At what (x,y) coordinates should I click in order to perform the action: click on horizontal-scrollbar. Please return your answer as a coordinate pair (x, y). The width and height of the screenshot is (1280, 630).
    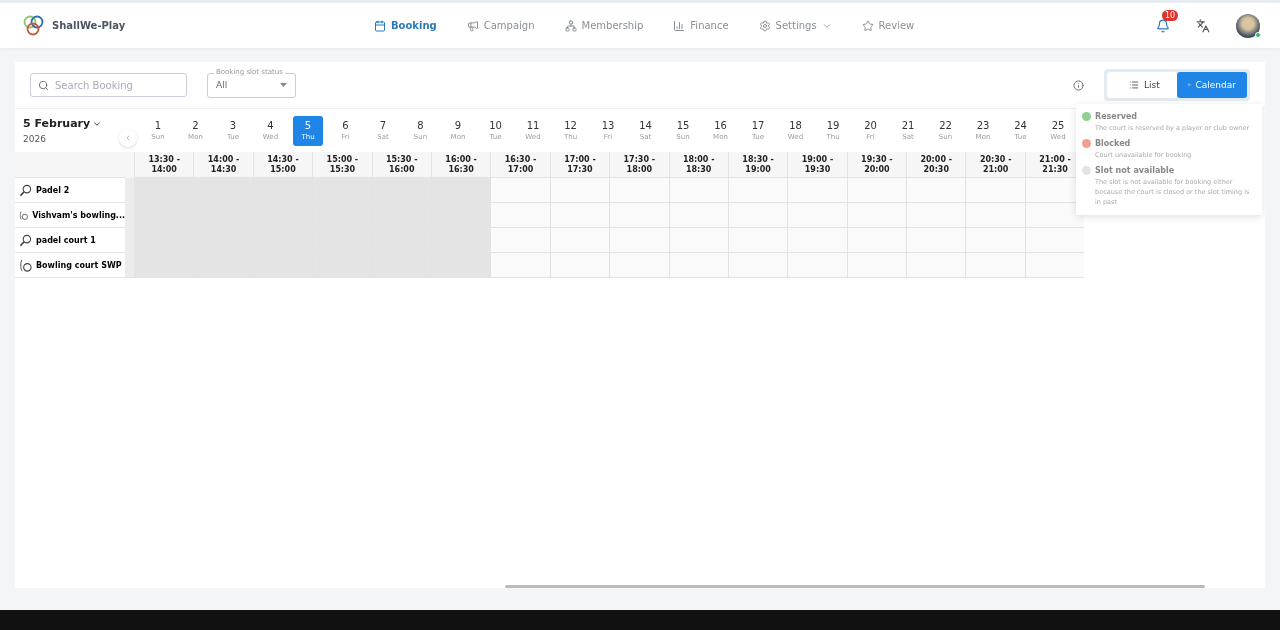
    Looking at the image, I should click on (855, 586).